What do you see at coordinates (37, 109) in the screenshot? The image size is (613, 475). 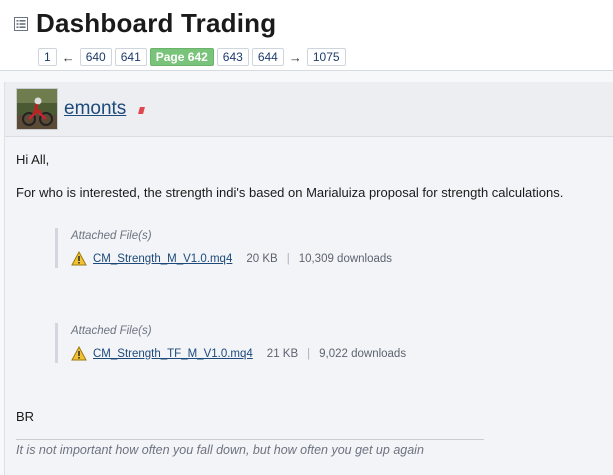 I see `avatar` at bounding box center [37, 109].